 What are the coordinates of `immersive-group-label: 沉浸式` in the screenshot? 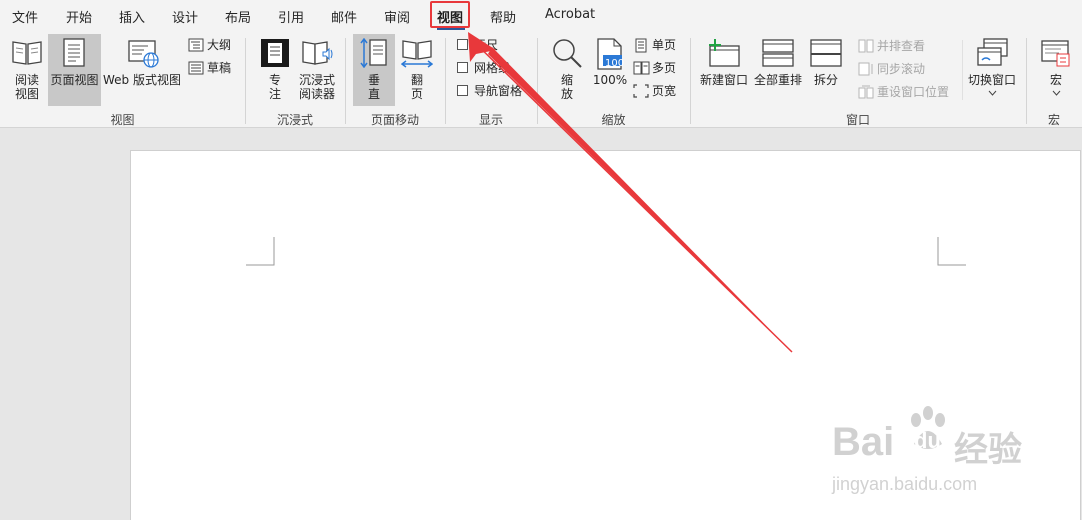 It's located at (294, 120).